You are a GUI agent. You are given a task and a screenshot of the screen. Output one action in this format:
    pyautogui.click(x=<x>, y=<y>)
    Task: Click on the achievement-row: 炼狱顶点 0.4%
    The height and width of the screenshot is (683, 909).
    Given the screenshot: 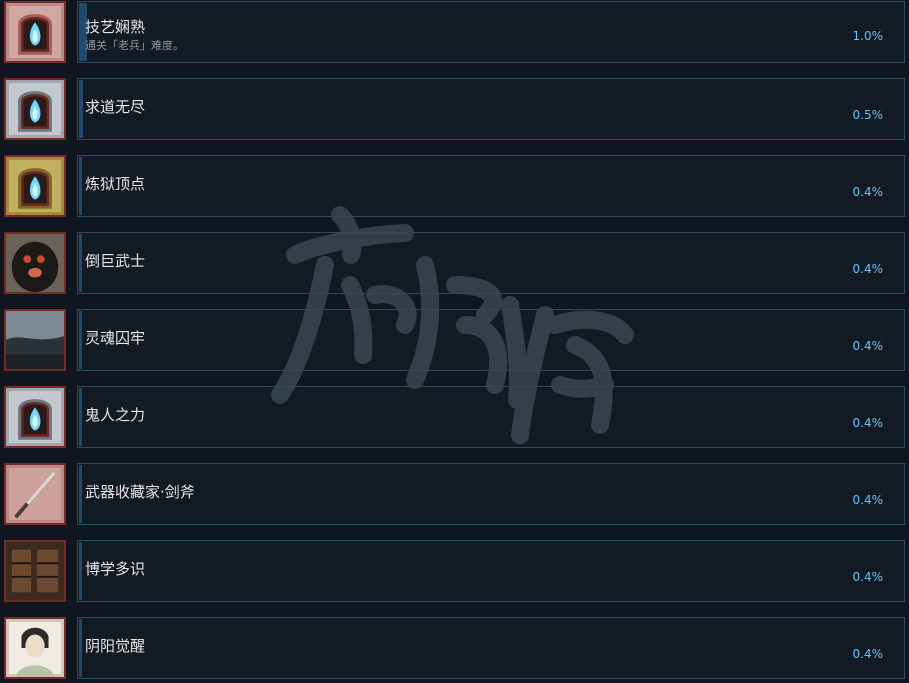 What is the action you would take?
    pyautogui.click(x=454, y=192)
    